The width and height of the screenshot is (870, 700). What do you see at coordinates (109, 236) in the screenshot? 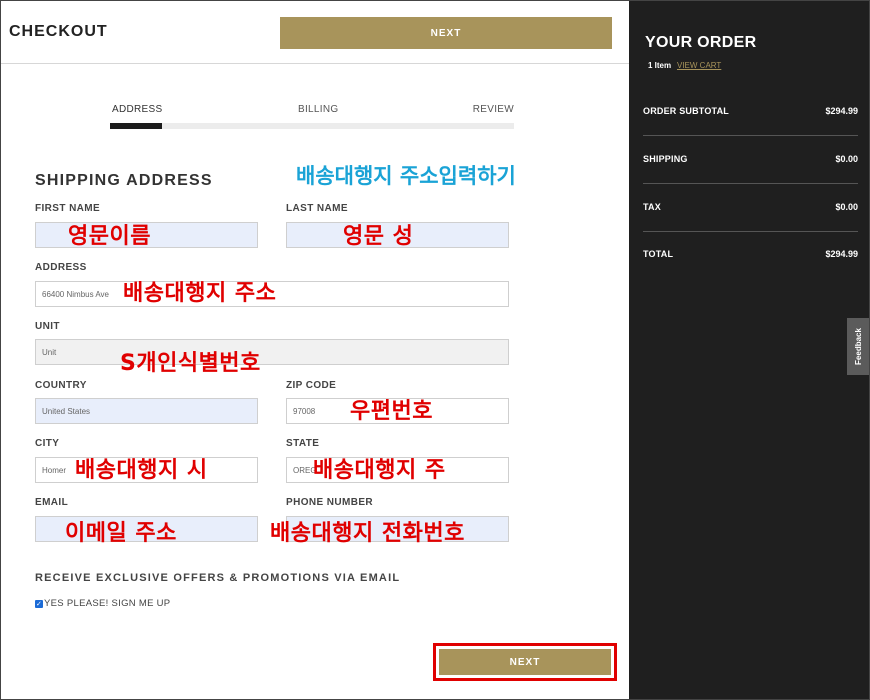
I see `annotation-first-name: 영문이름` at bounding box center [109, 236].